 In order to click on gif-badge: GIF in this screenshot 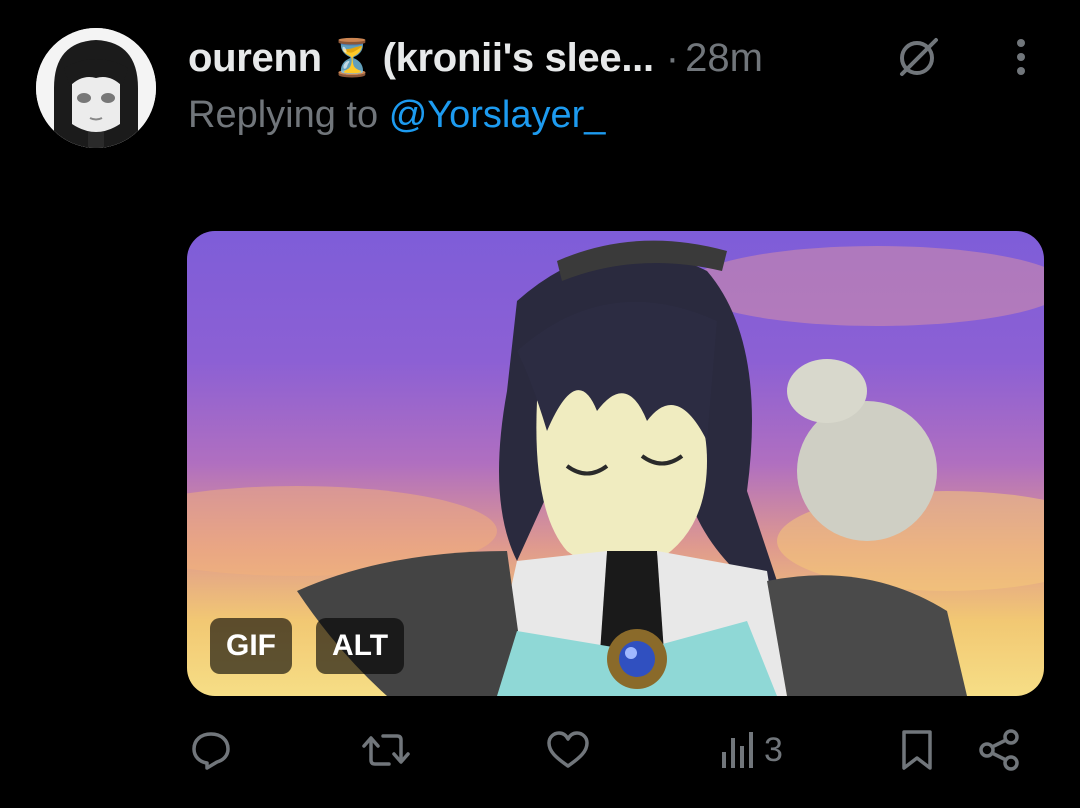, I will do `click(251, 646)`.